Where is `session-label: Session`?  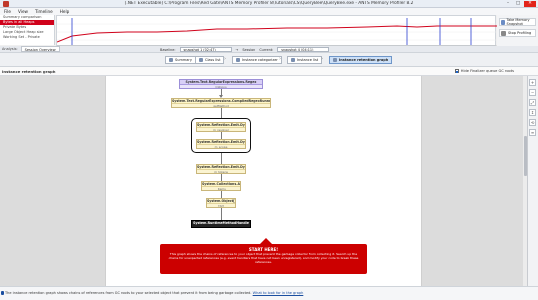 session-label: Session is located at coordinates (248, 50).